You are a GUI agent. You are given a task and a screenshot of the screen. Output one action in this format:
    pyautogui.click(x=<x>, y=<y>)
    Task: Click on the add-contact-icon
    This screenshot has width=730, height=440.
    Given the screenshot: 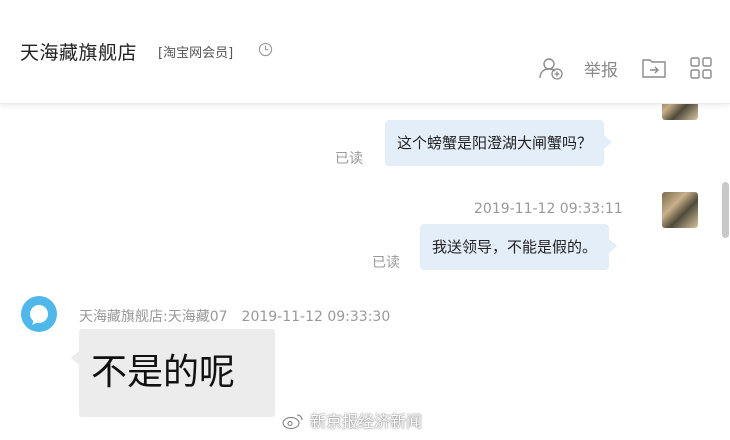 What is the action you would take?
    pyautogui.click(x=551, y=68)
    